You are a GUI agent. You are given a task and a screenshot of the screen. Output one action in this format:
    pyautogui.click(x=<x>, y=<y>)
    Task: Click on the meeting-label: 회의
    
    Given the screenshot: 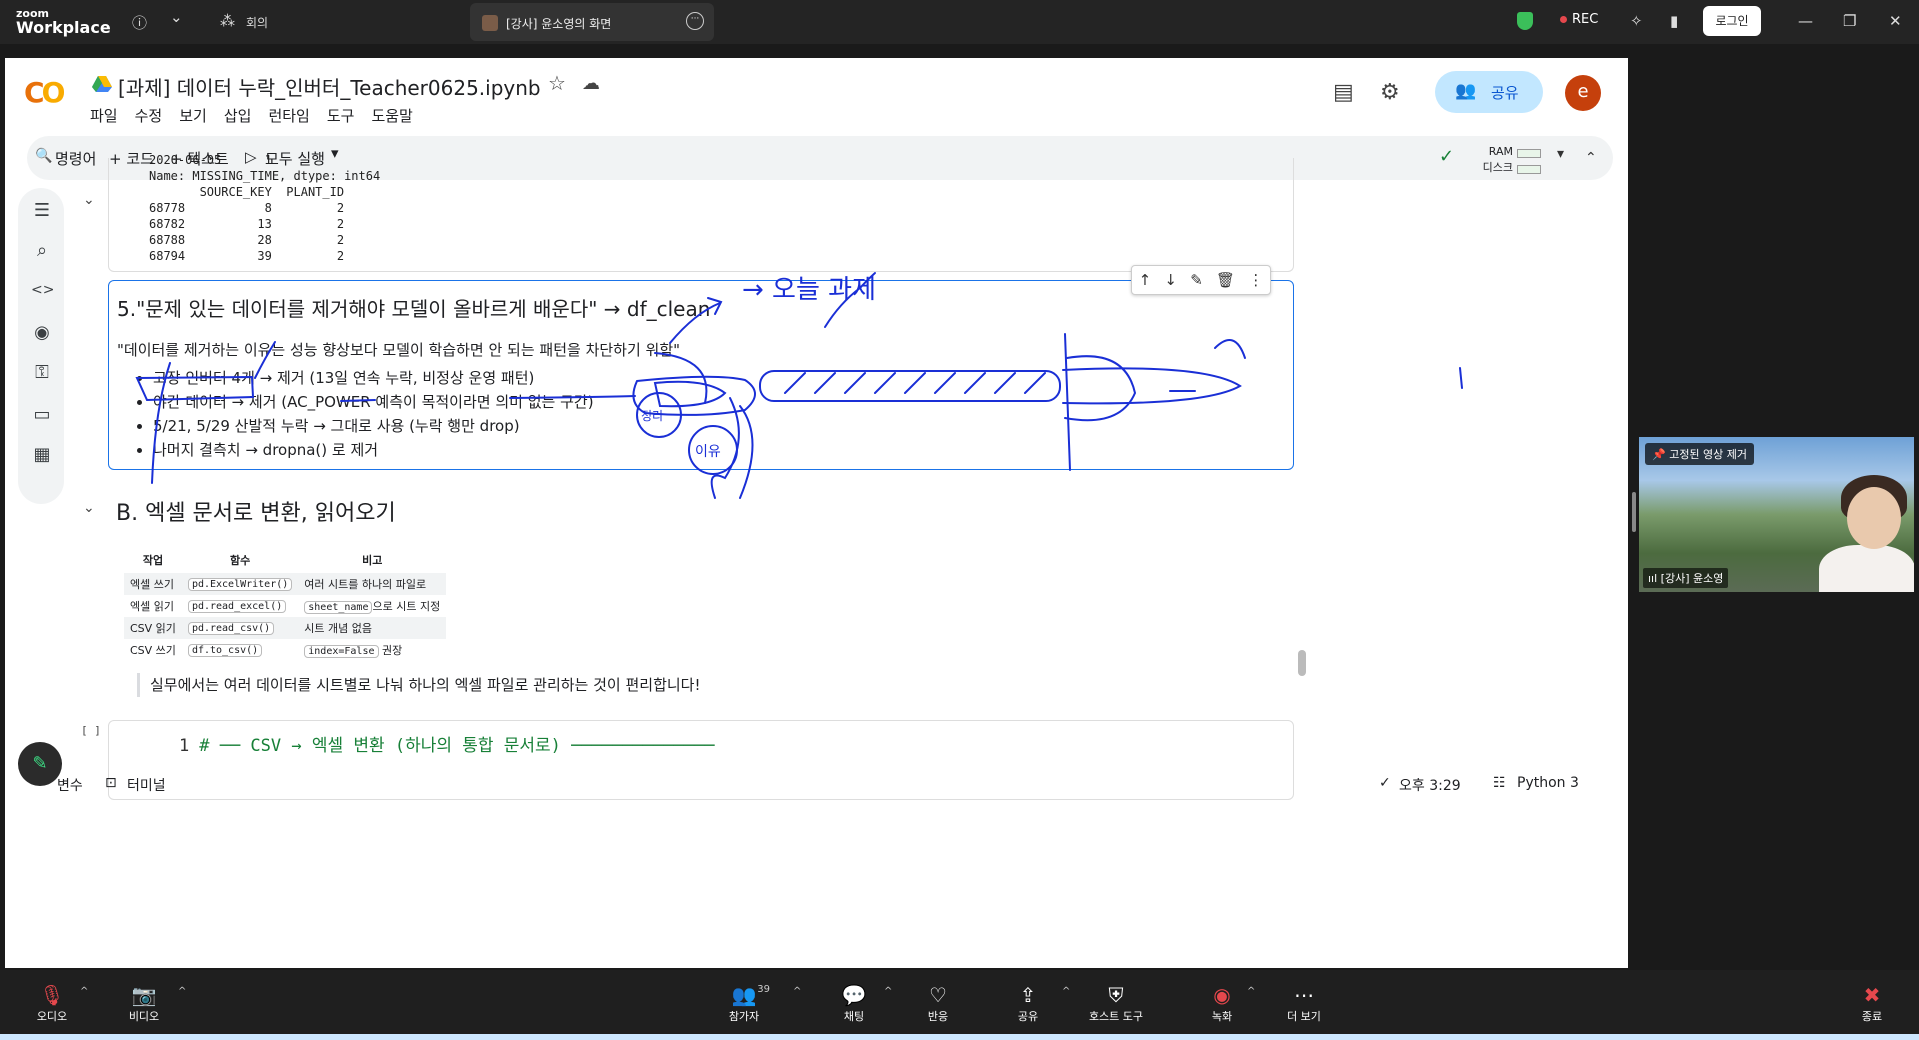 What is the action you would take?
    pyautogui.click(x=257, y=22)
    